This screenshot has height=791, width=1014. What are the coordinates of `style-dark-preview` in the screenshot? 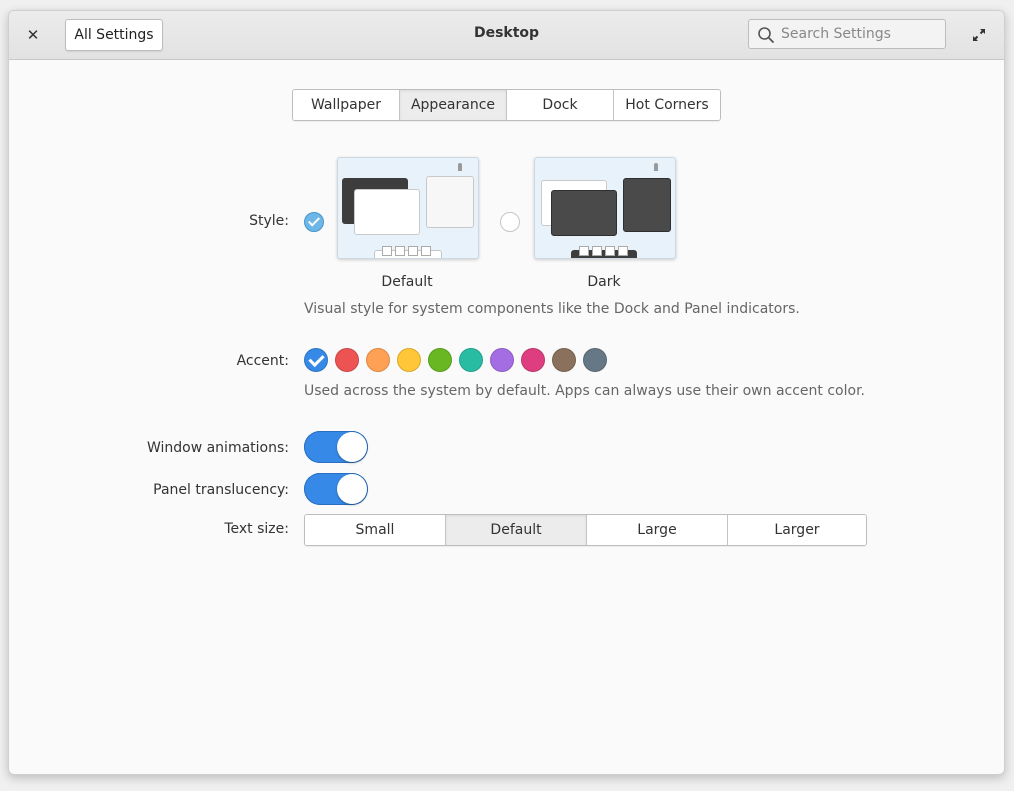 It's located at (605, 208).